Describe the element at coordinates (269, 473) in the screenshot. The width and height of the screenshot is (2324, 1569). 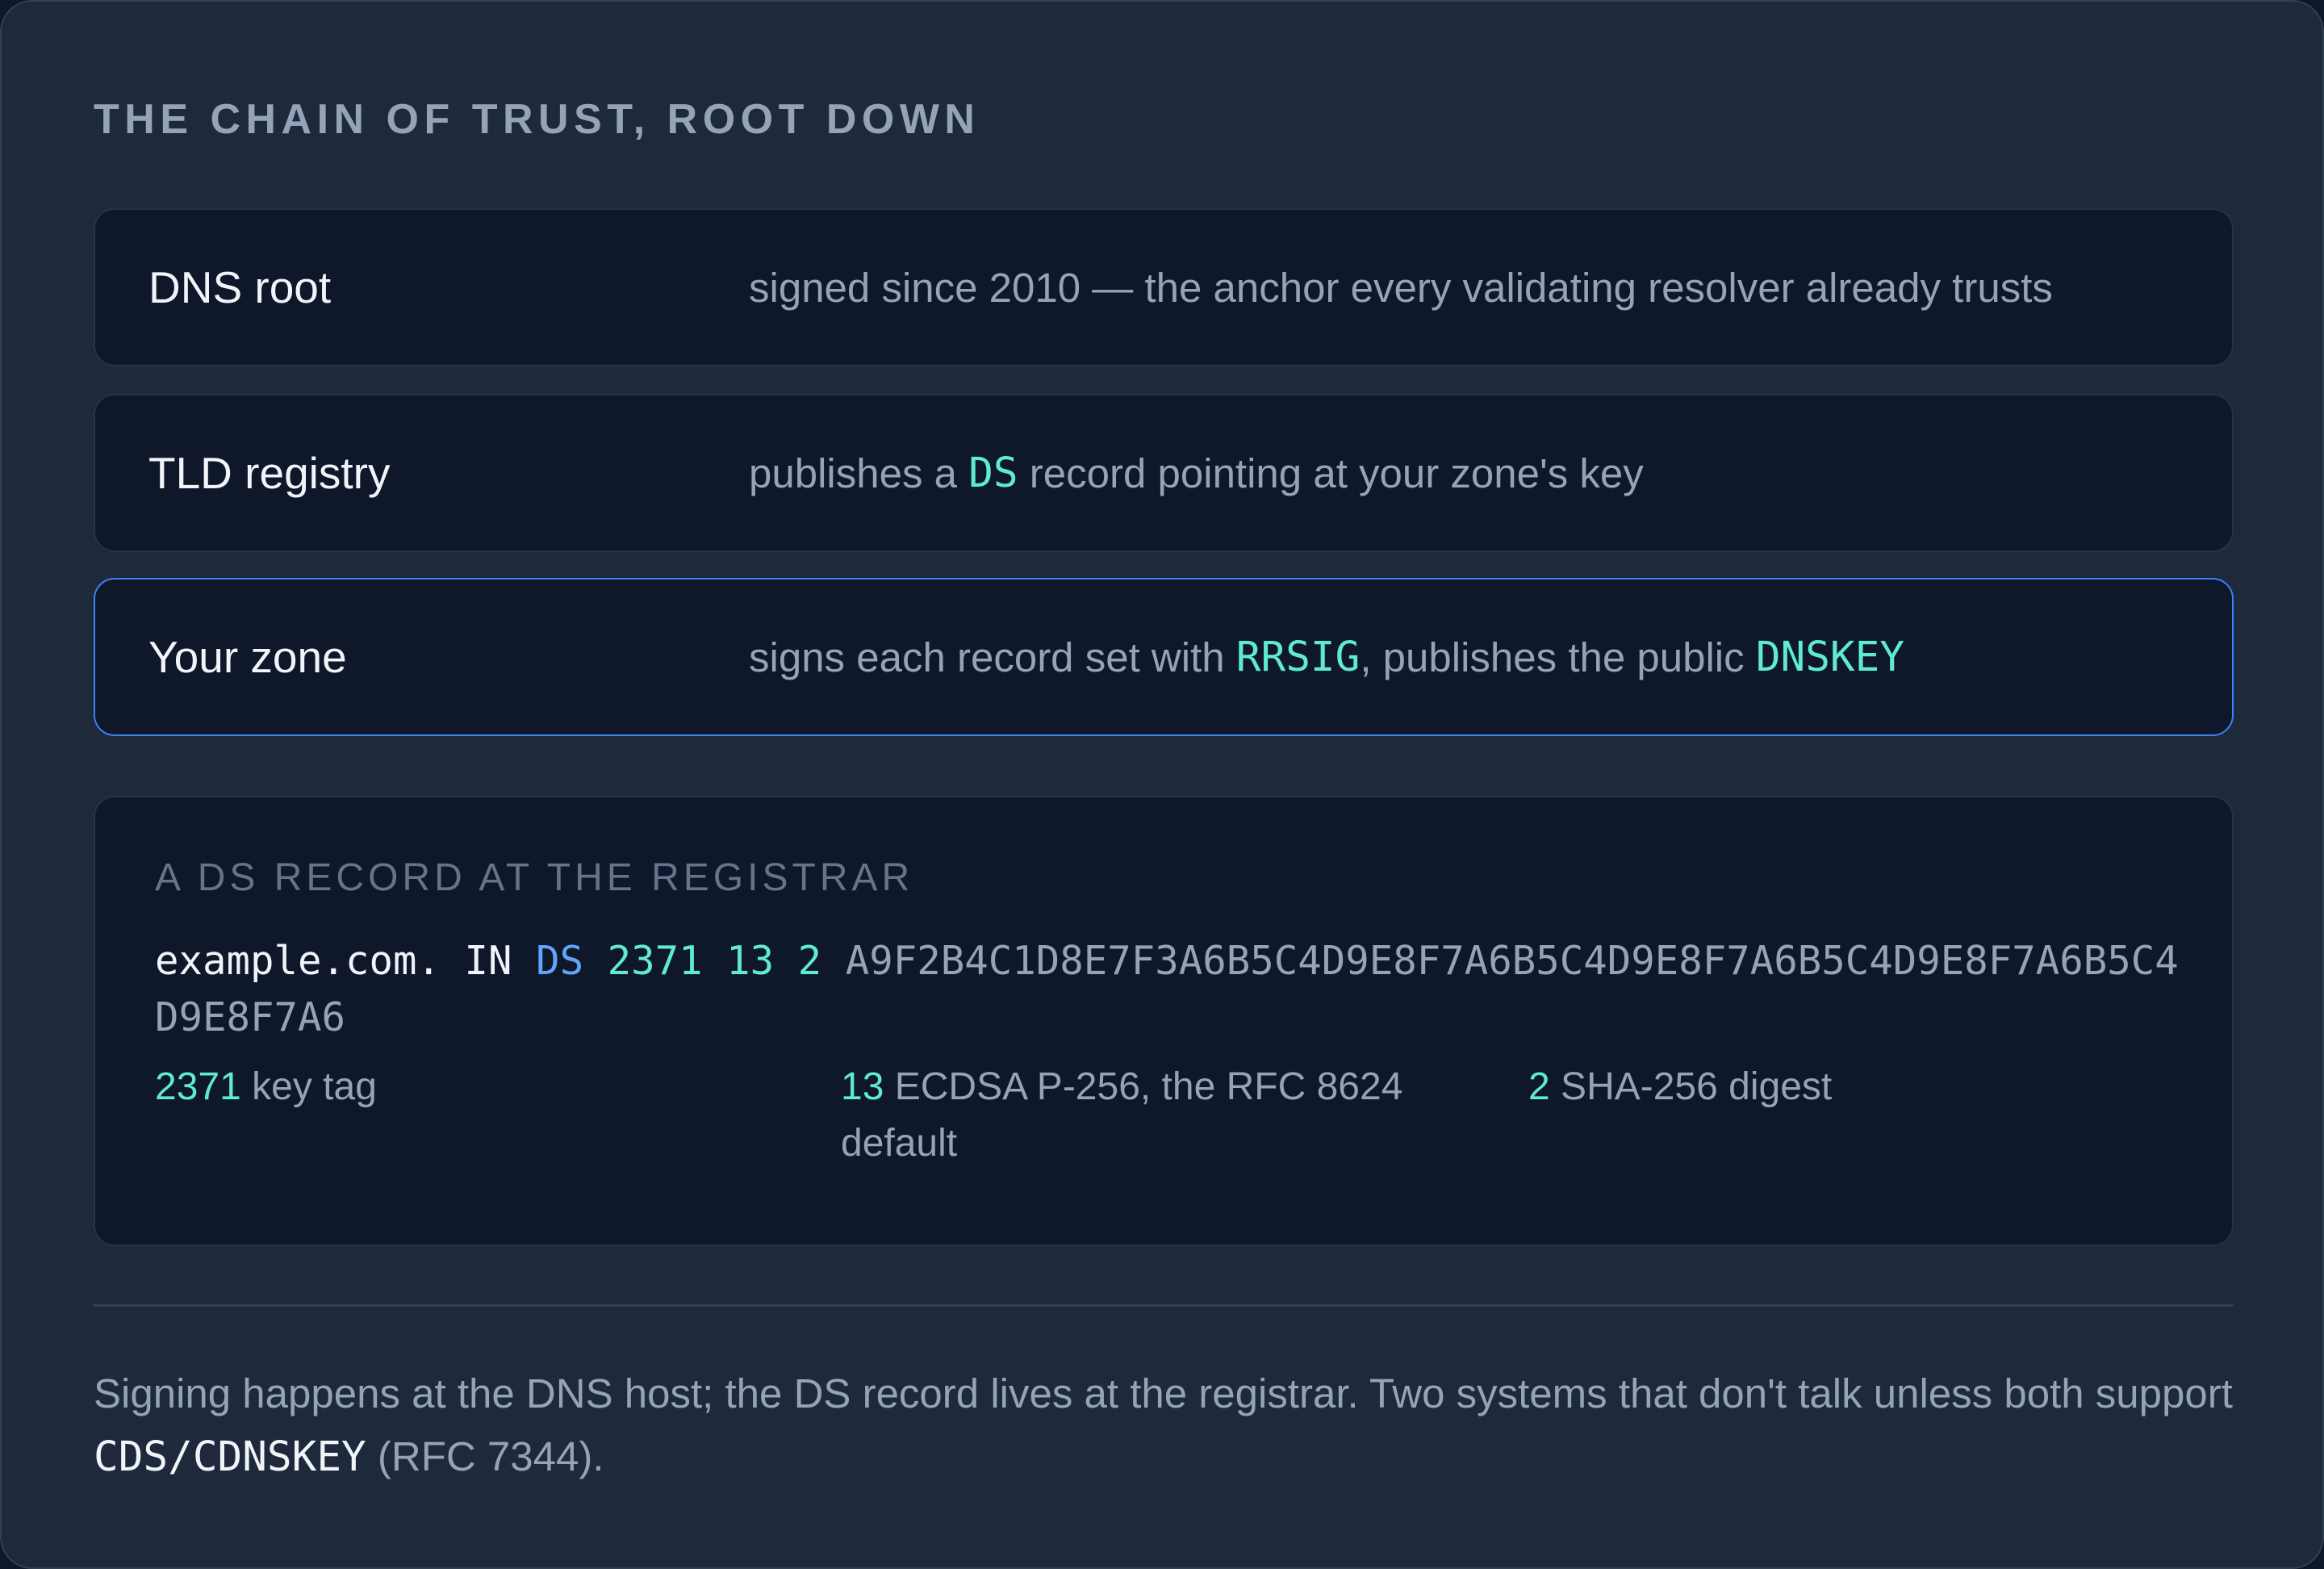
I see `chain-row-name: TLD registry` at that location.